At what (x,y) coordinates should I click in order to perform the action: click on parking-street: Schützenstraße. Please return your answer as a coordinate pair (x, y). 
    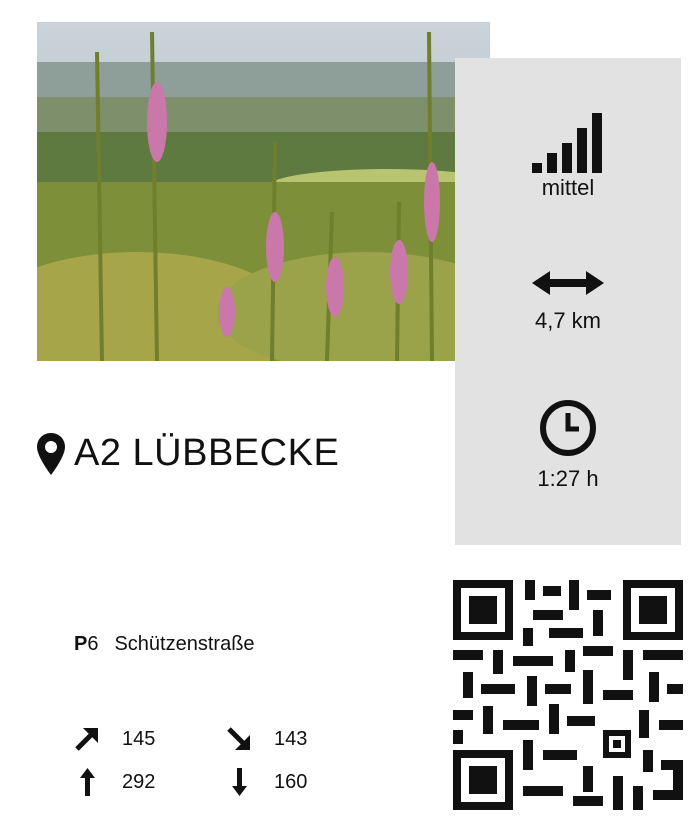
    Looking at the image, I should click on (184, 644).